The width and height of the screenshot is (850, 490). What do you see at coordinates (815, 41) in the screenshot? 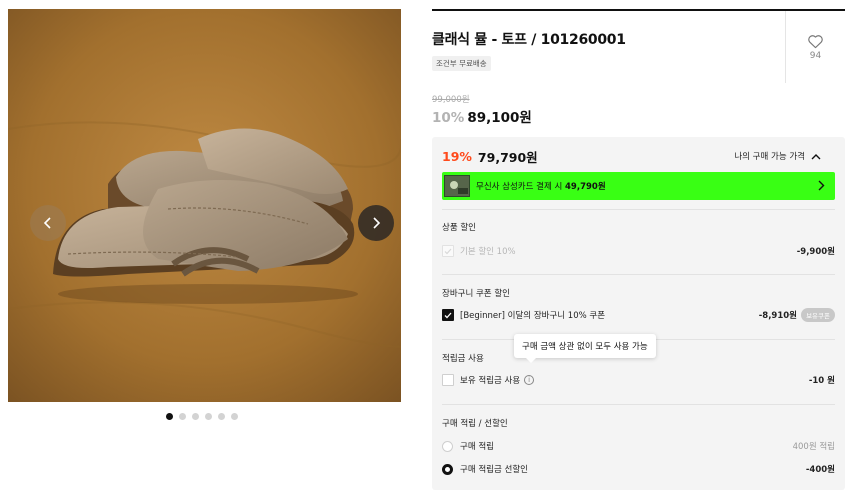
I see `heart-icon` at bounding box center [815, 41].